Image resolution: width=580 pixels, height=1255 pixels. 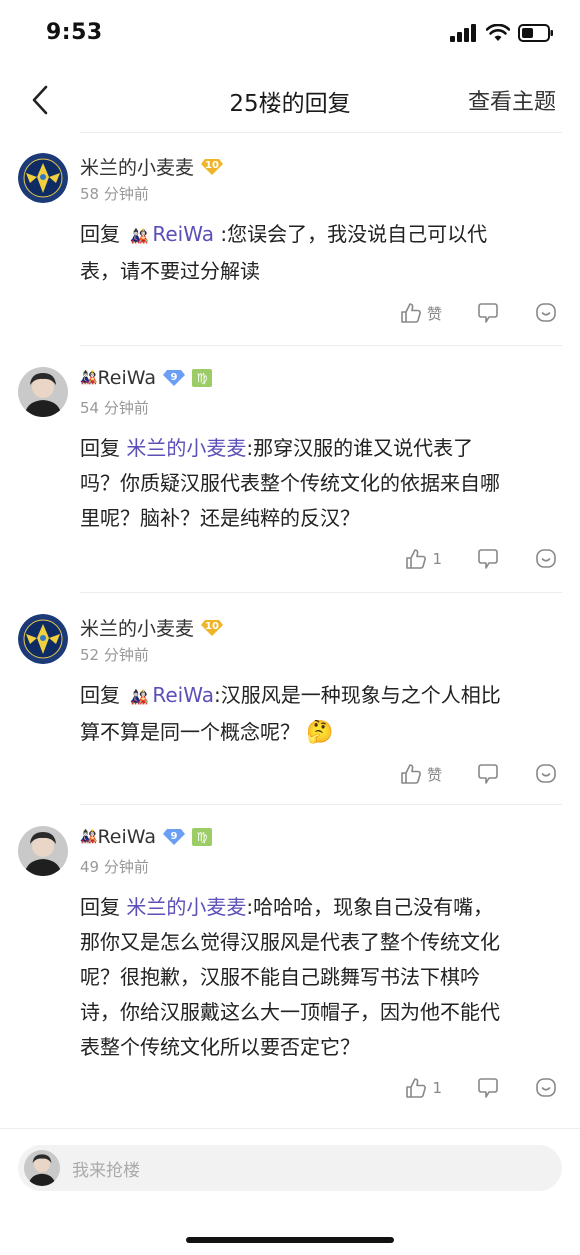 I want to click on comment-line: 表整个传统文化所以要否定它？, so click(x=220, y=1047).